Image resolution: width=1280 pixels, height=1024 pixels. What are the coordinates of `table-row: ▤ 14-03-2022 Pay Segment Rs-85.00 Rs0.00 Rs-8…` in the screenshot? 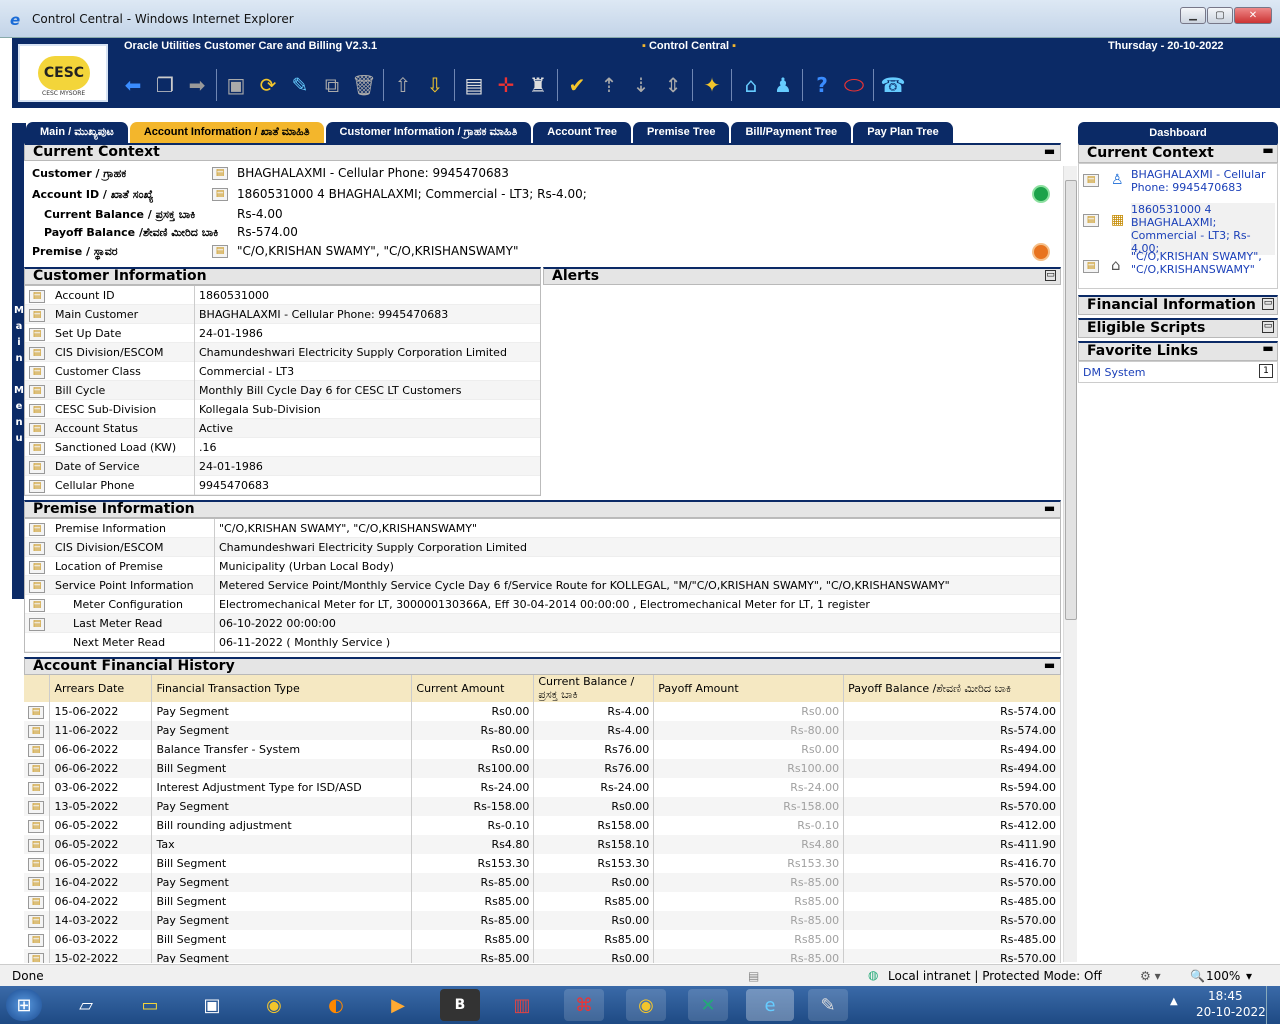 It's located at (542, 920).